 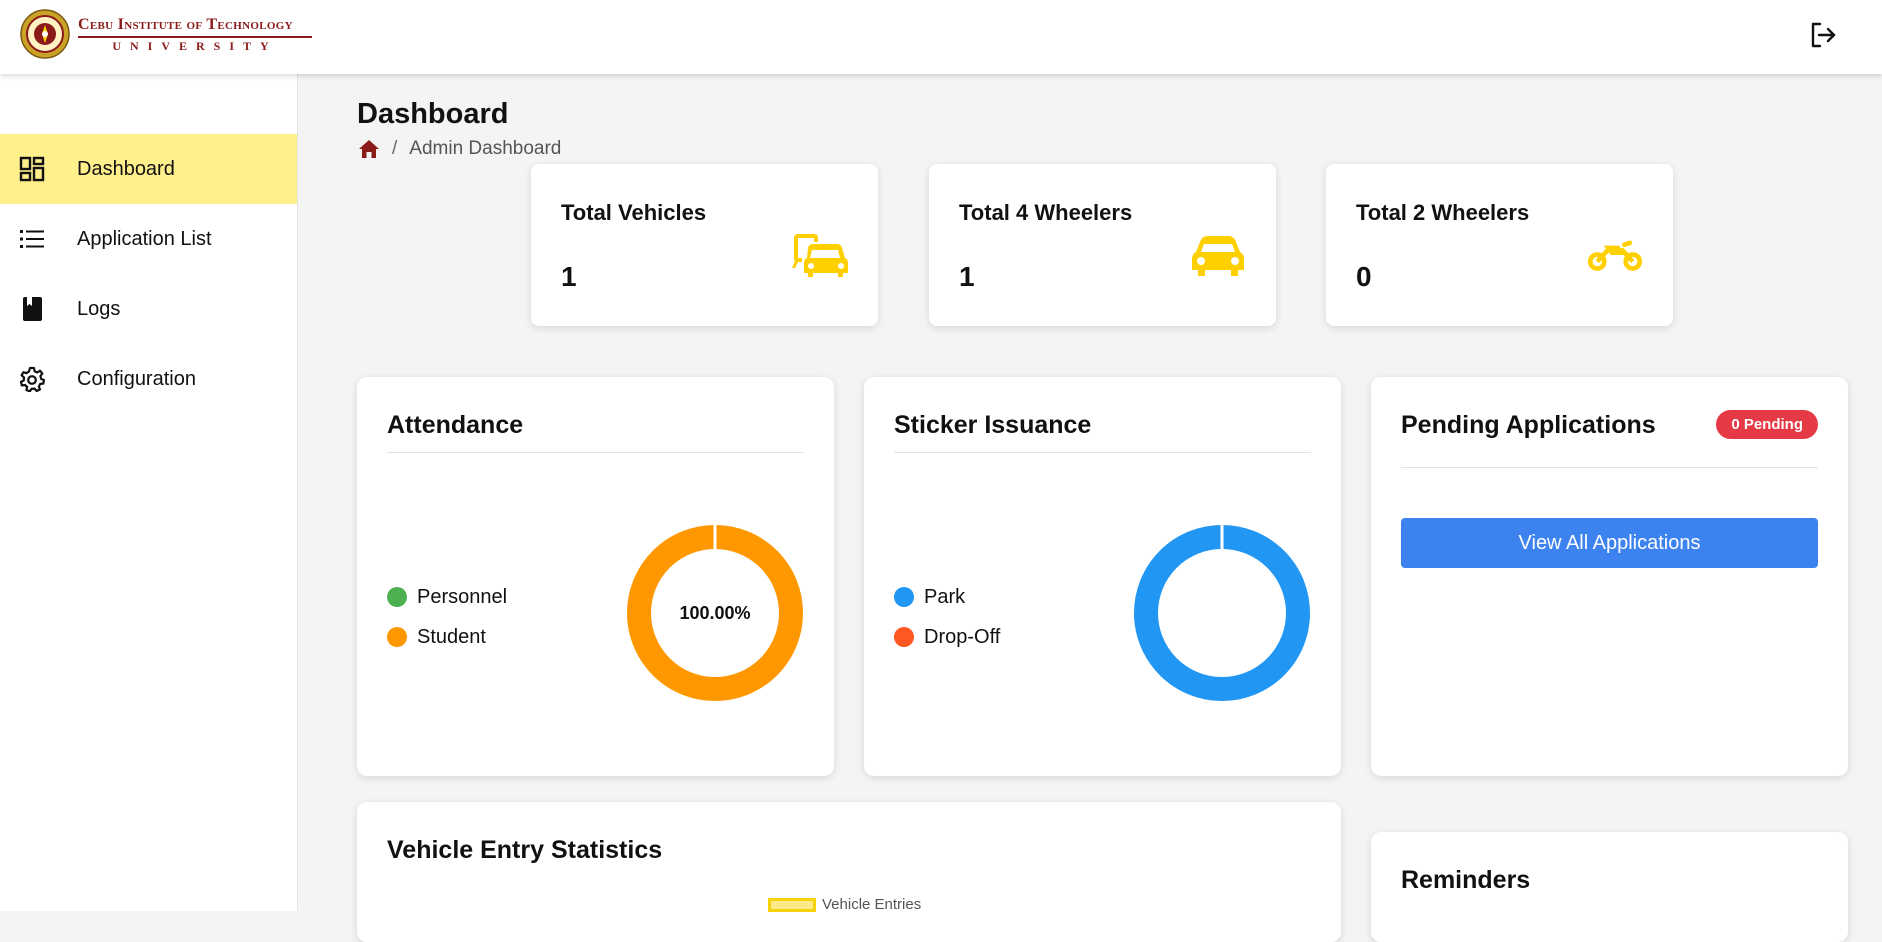 I want to click on sticker-issuance-panel: Sticker Issuance Park Drop-Off, so click(x=1102, y=576).